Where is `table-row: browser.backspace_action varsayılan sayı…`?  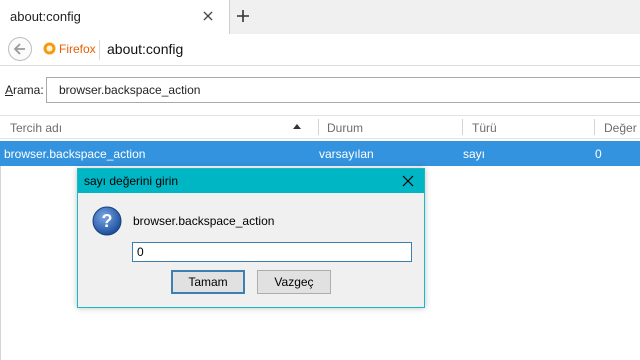 table-row: browser.backspace_action varsayılan sayı… is located at coordinates (320, 153).